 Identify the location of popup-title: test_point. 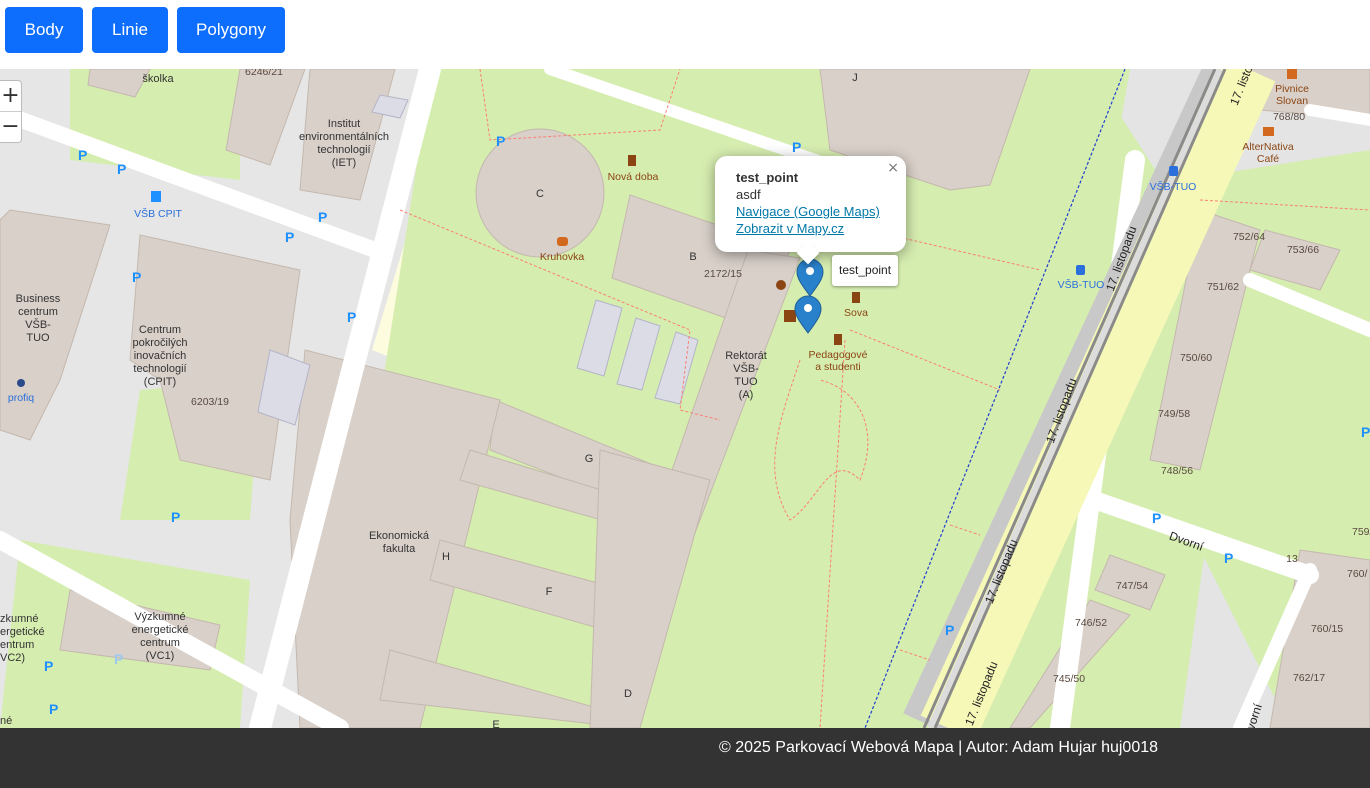
(767, 177).